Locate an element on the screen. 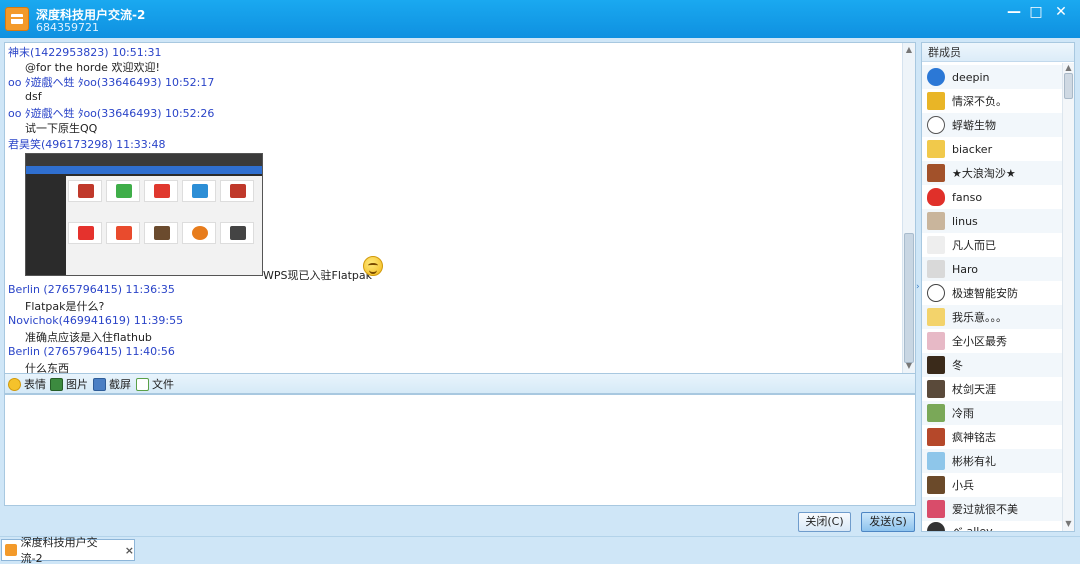 The image size is (1080, 564). chat-tab-label: 深度科技用户交流-2 is located at coordinates (59, 550).